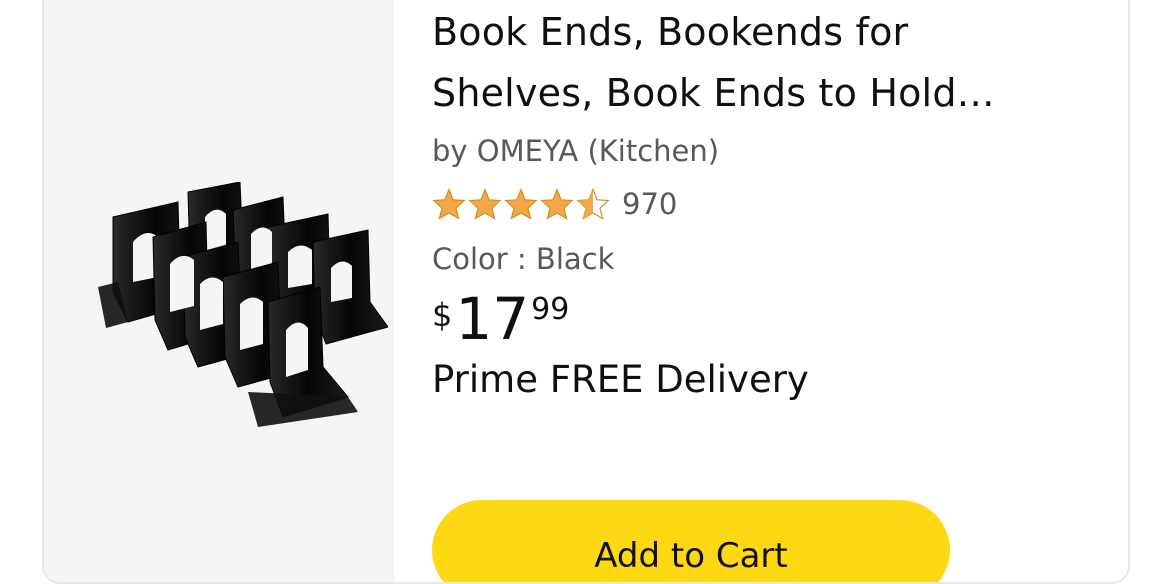 The height and width of the screenshot is (584, 1170). What do you see at coordinates (442, 315) in the screenshot?
I see `price-symbol: $` at bounding box center [442, 315].